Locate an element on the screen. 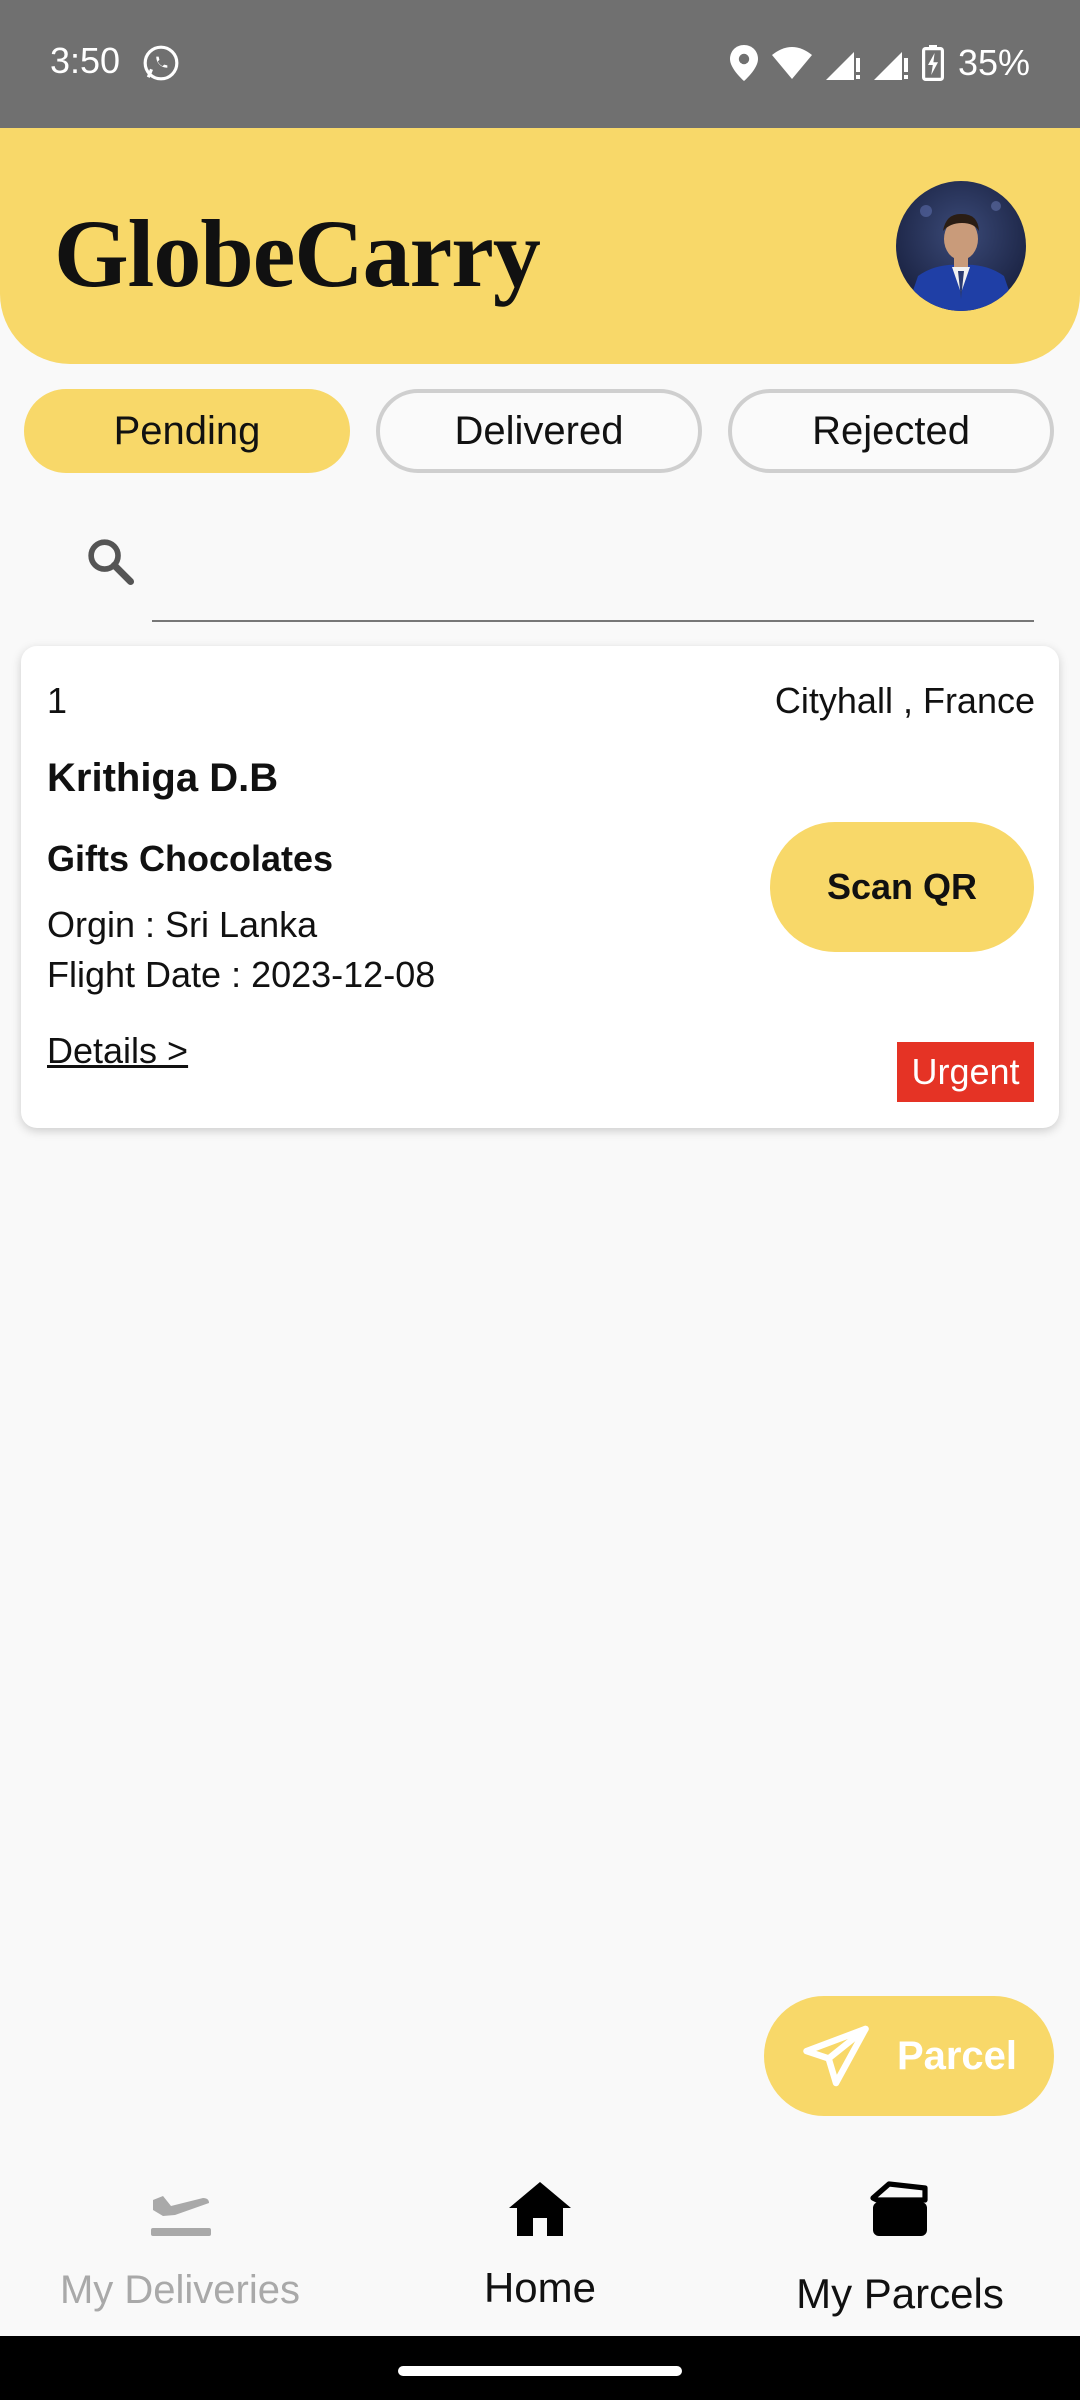  app-header: GlobeCarry is located at coordinates (540, 246).